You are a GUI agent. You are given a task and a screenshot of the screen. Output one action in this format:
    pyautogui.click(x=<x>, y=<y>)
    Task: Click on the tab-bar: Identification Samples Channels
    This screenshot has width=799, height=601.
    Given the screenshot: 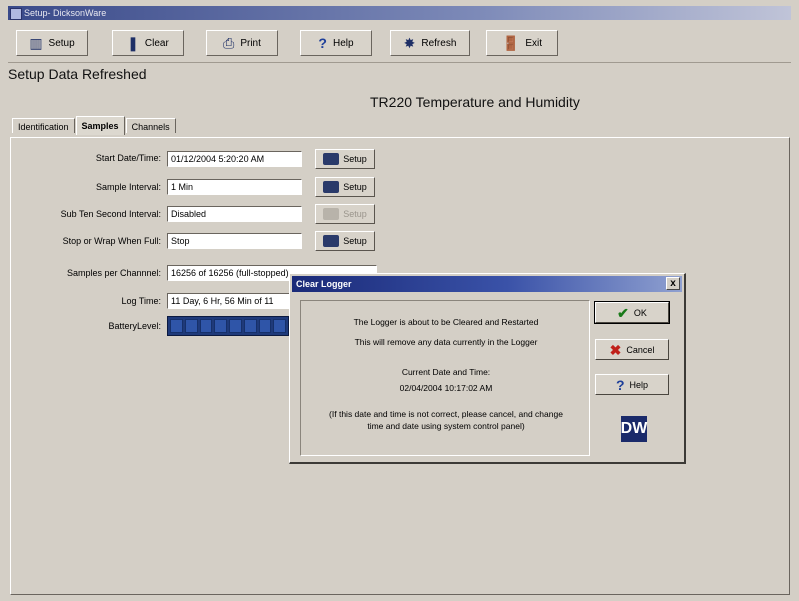 What is the action you would take?
    pyautogui.click(x=94, y=126)
    